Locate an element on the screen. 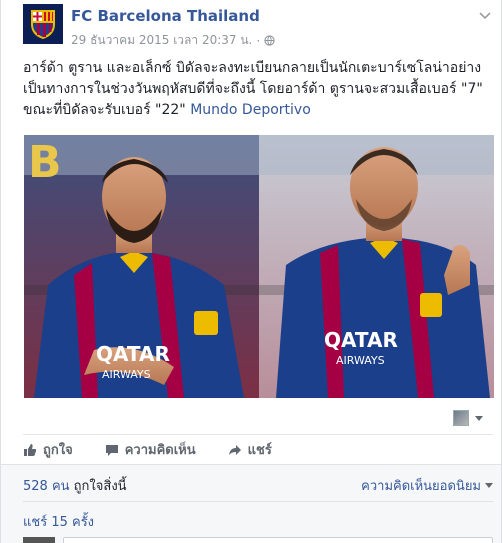 This screenshot has height=543, width=502. comment-composer is located at coordinates (258, 540).